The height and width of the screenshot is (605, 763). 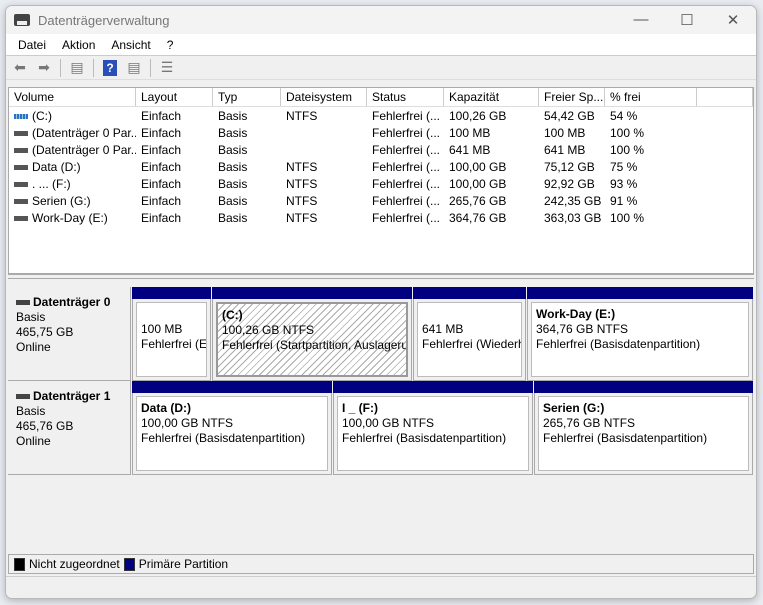 What do you see at coordinates (687, 20) in the screenshot?
I see `maximize-button: ☐` at bounding box center [687, 20].